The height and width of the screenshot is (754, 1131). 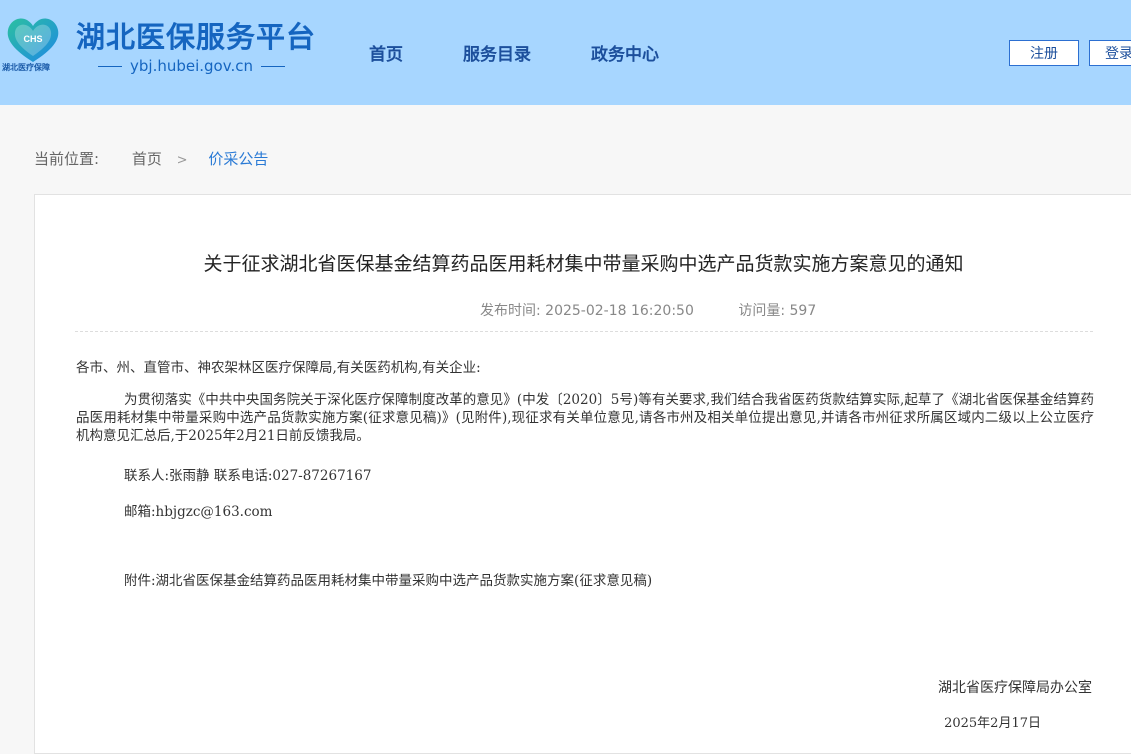 What do you see at coordinates (248, 476) in the screenshot?
I see `article-contact: 联系人:张雨静 联系电话:027-87267167` at bounding box center [248, 476].